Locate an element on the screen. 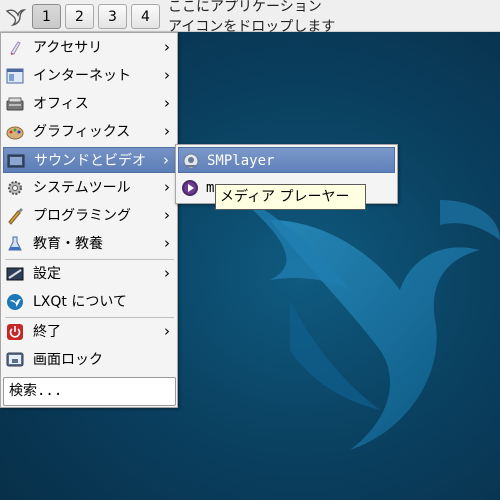 Image resolution: width=500 pixels, height=500 pixels. smplayer-icon is located at coordinates (191, 161).